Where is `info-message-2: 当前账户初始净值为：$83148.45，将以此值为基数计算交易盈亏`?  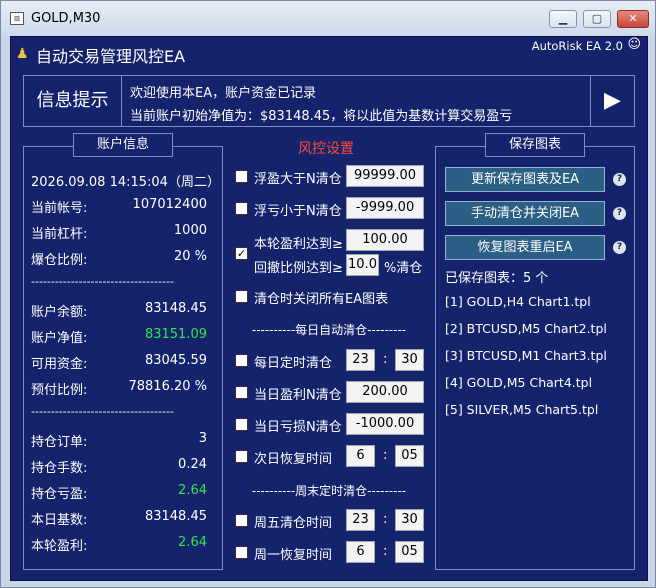 info-message-2: 当前账户初始净值为：$83148.45，将以此值为基数计算交易盈亏 is located at coordinates (321, 116).